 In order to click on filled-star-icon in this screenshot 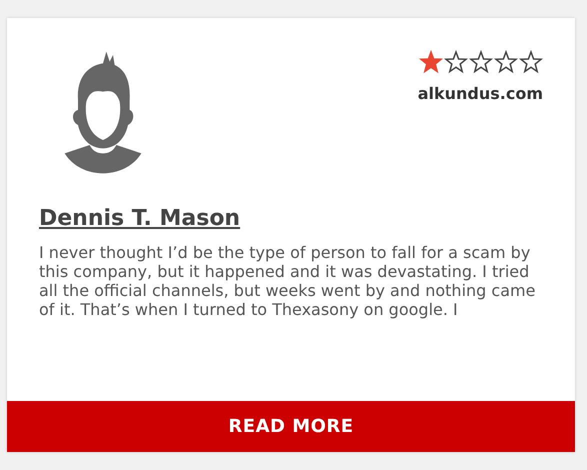, I will do `click(431, 62)`.